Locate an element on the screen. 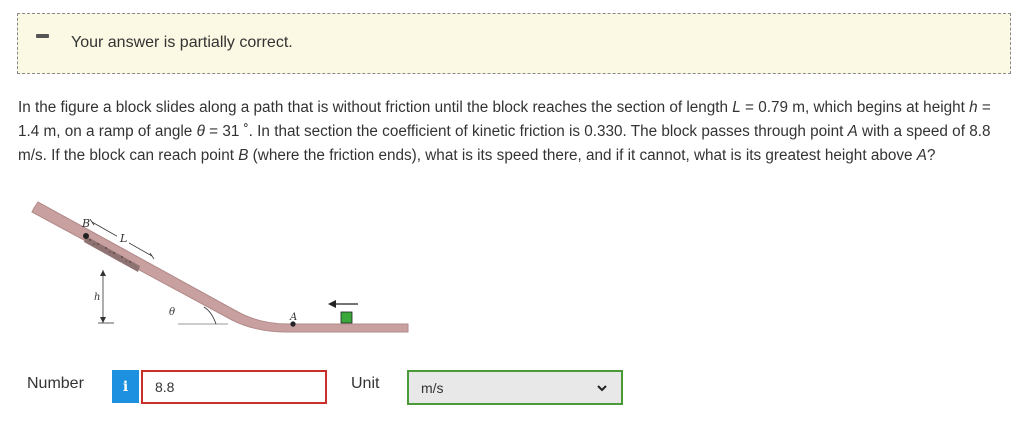 The image size is (1034, 443). info-icon: i is located at coordinates (125, 386).